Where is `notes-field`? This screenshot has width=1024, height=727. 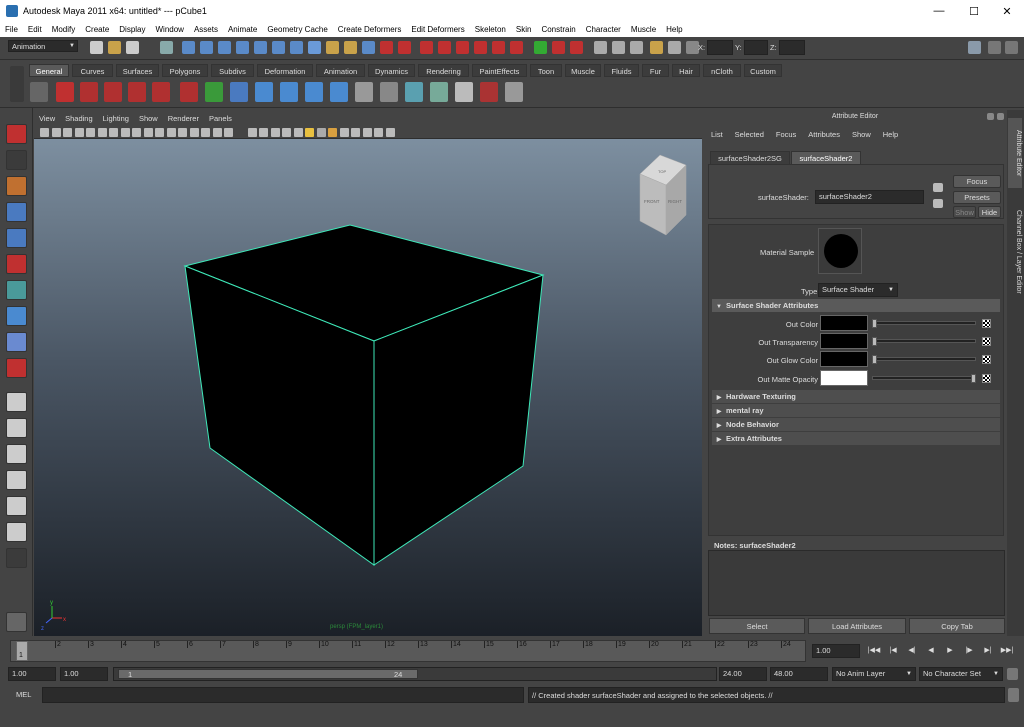 notes-field is located at coordinates (856, 583).